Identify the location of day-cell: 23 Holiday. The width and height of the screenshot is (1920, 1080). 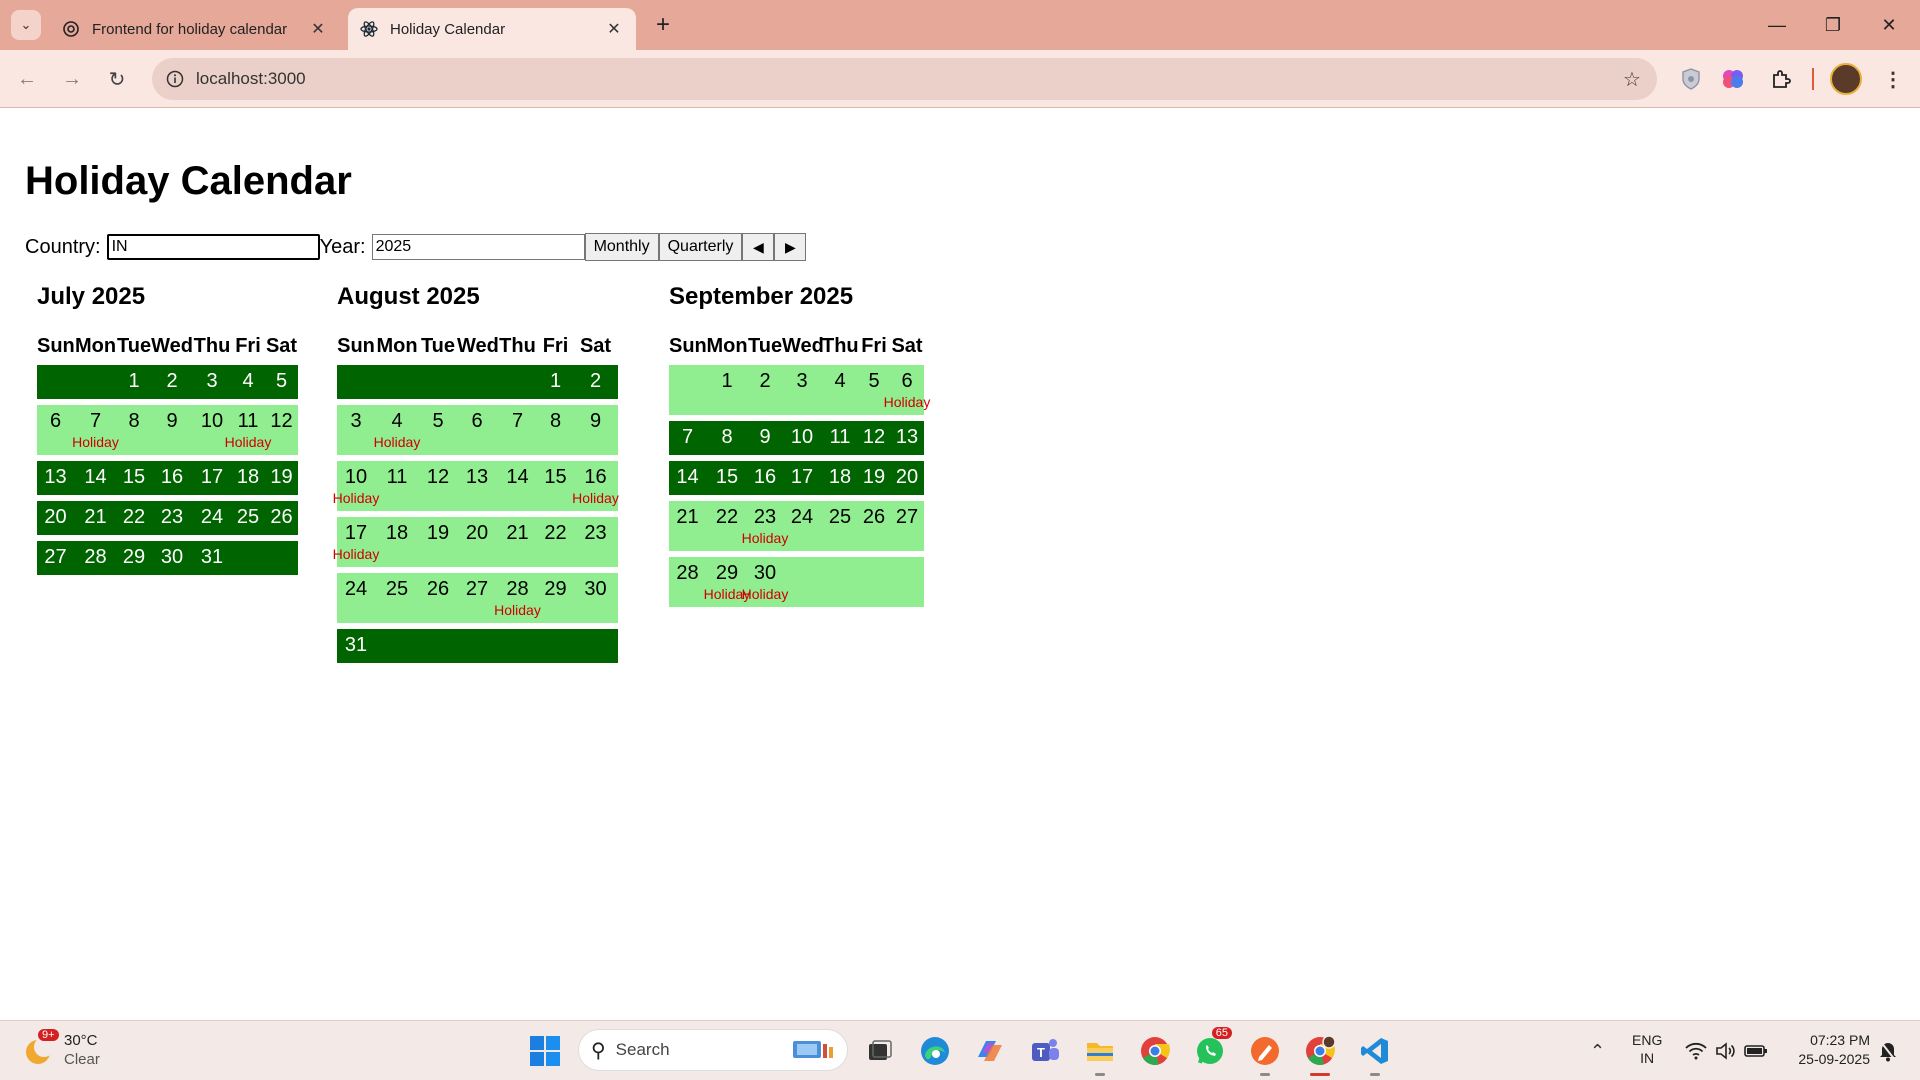
(765, 526).